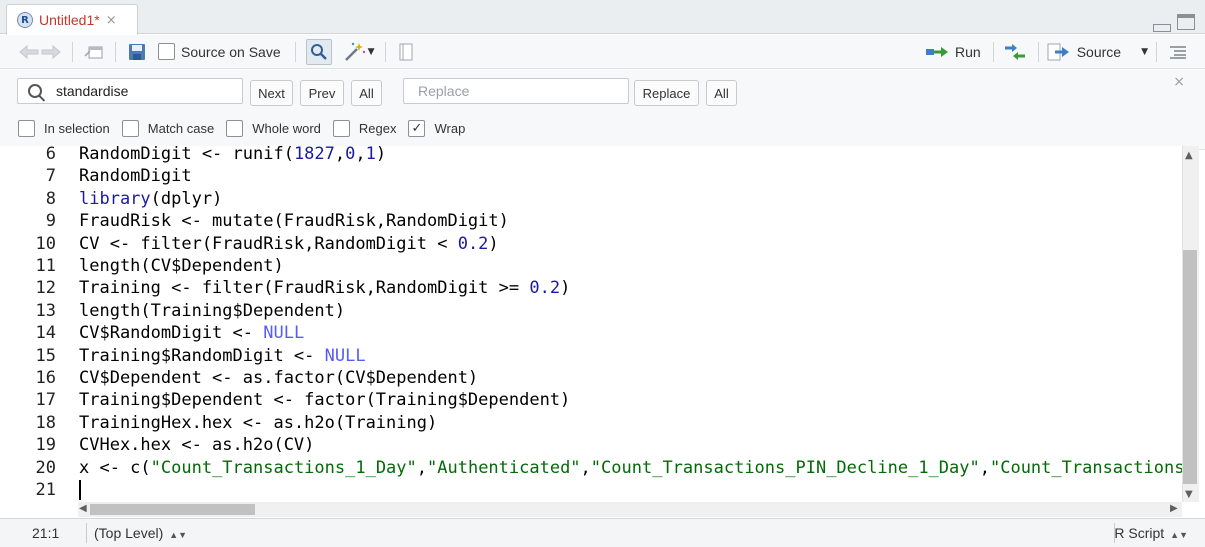 The width and height of the screenshot is (1205, 547). I want to click on code-line: 11 length(CV$Dependent), so click(591, 266).